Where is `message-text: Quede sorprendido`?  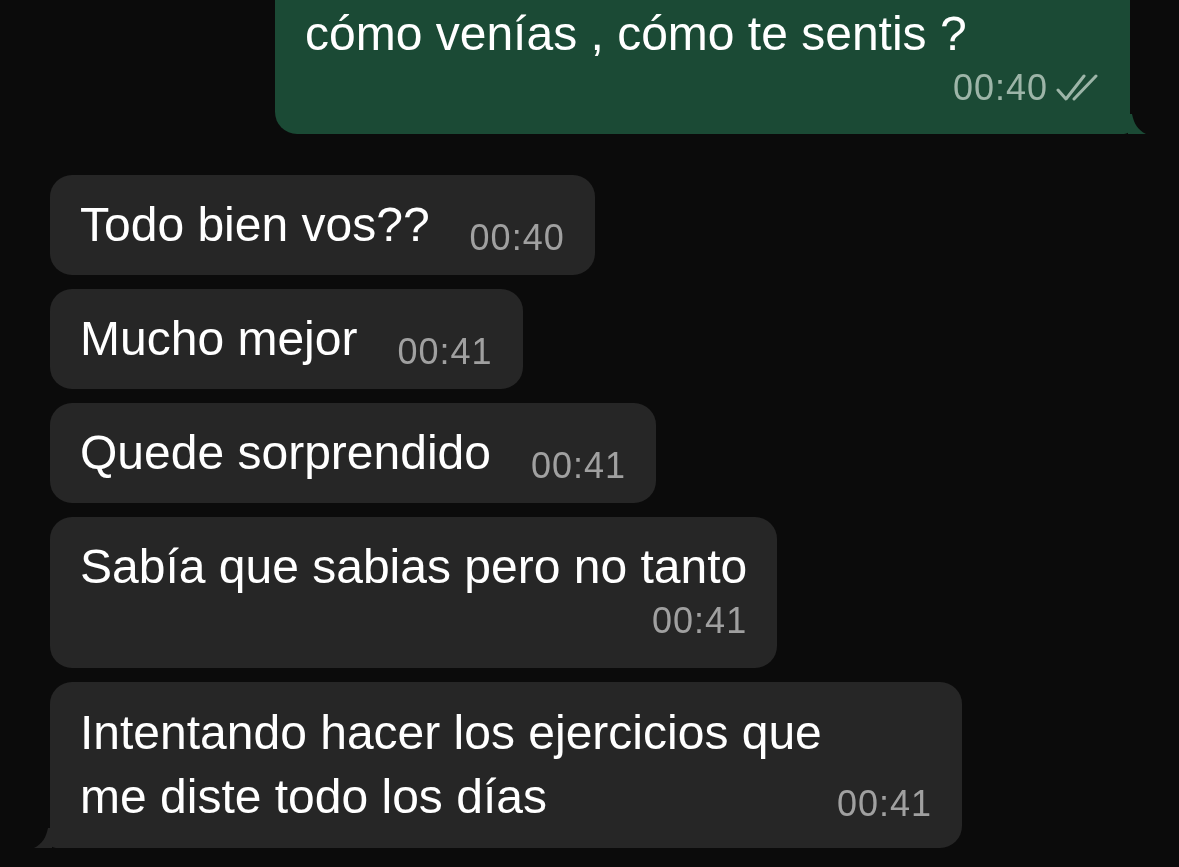
message-text: Quede sorprendido is located at coordinates (285, 453).